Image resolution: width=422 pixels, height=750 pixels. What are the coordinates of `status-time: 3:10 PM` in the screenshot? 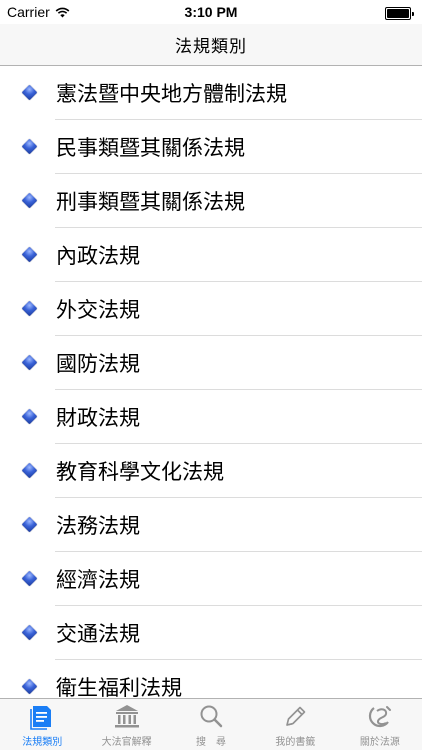 It's located at (211, 12).